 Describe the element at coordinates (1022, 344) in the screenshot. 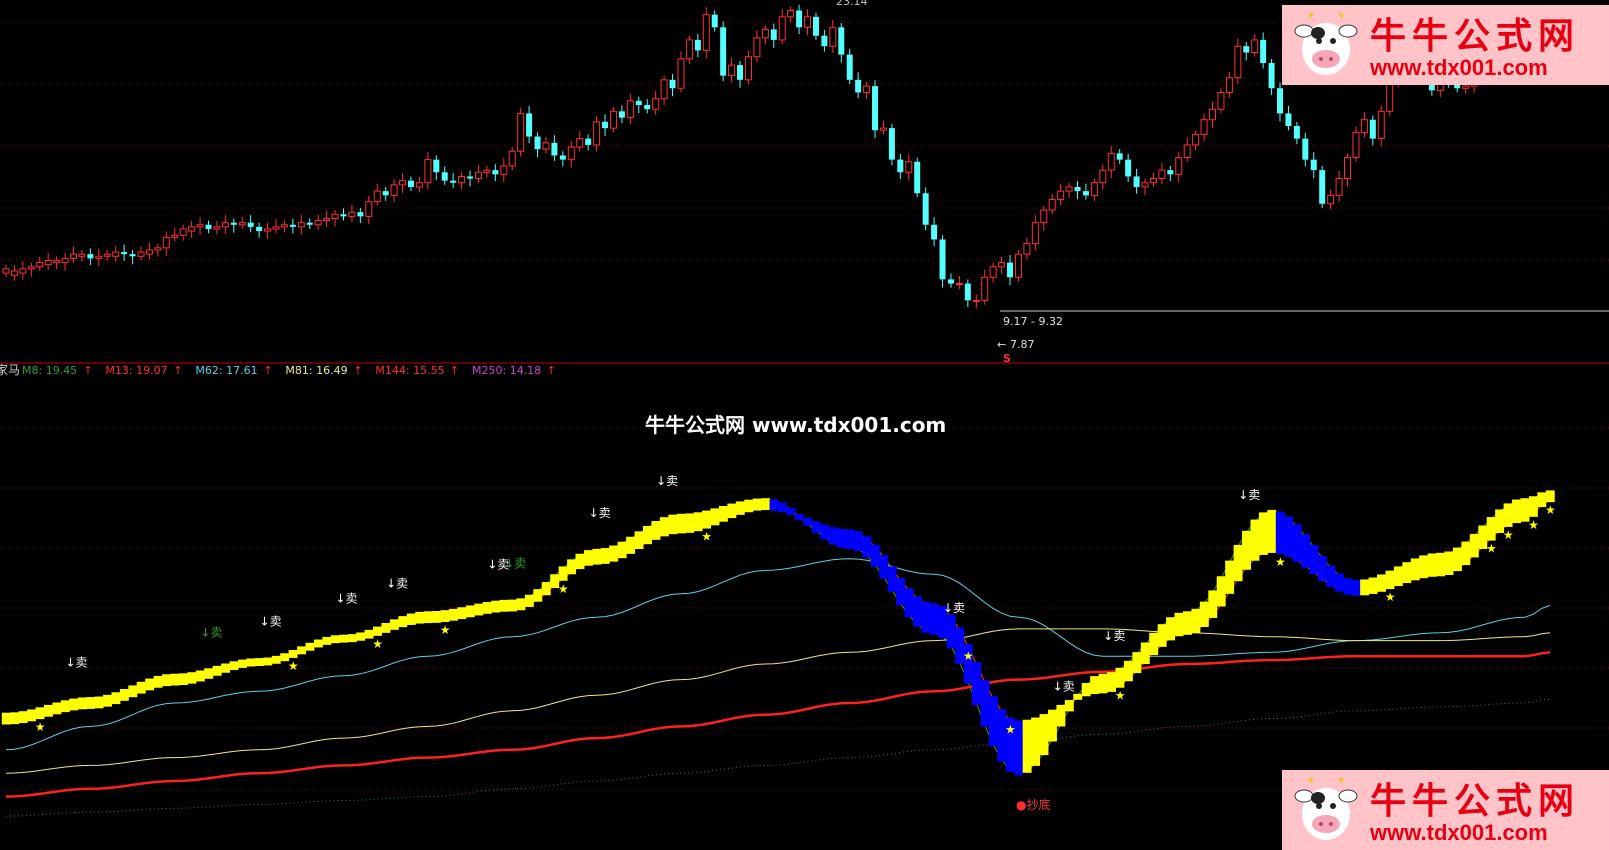

I see `low-price-label: 7.87` at that location.